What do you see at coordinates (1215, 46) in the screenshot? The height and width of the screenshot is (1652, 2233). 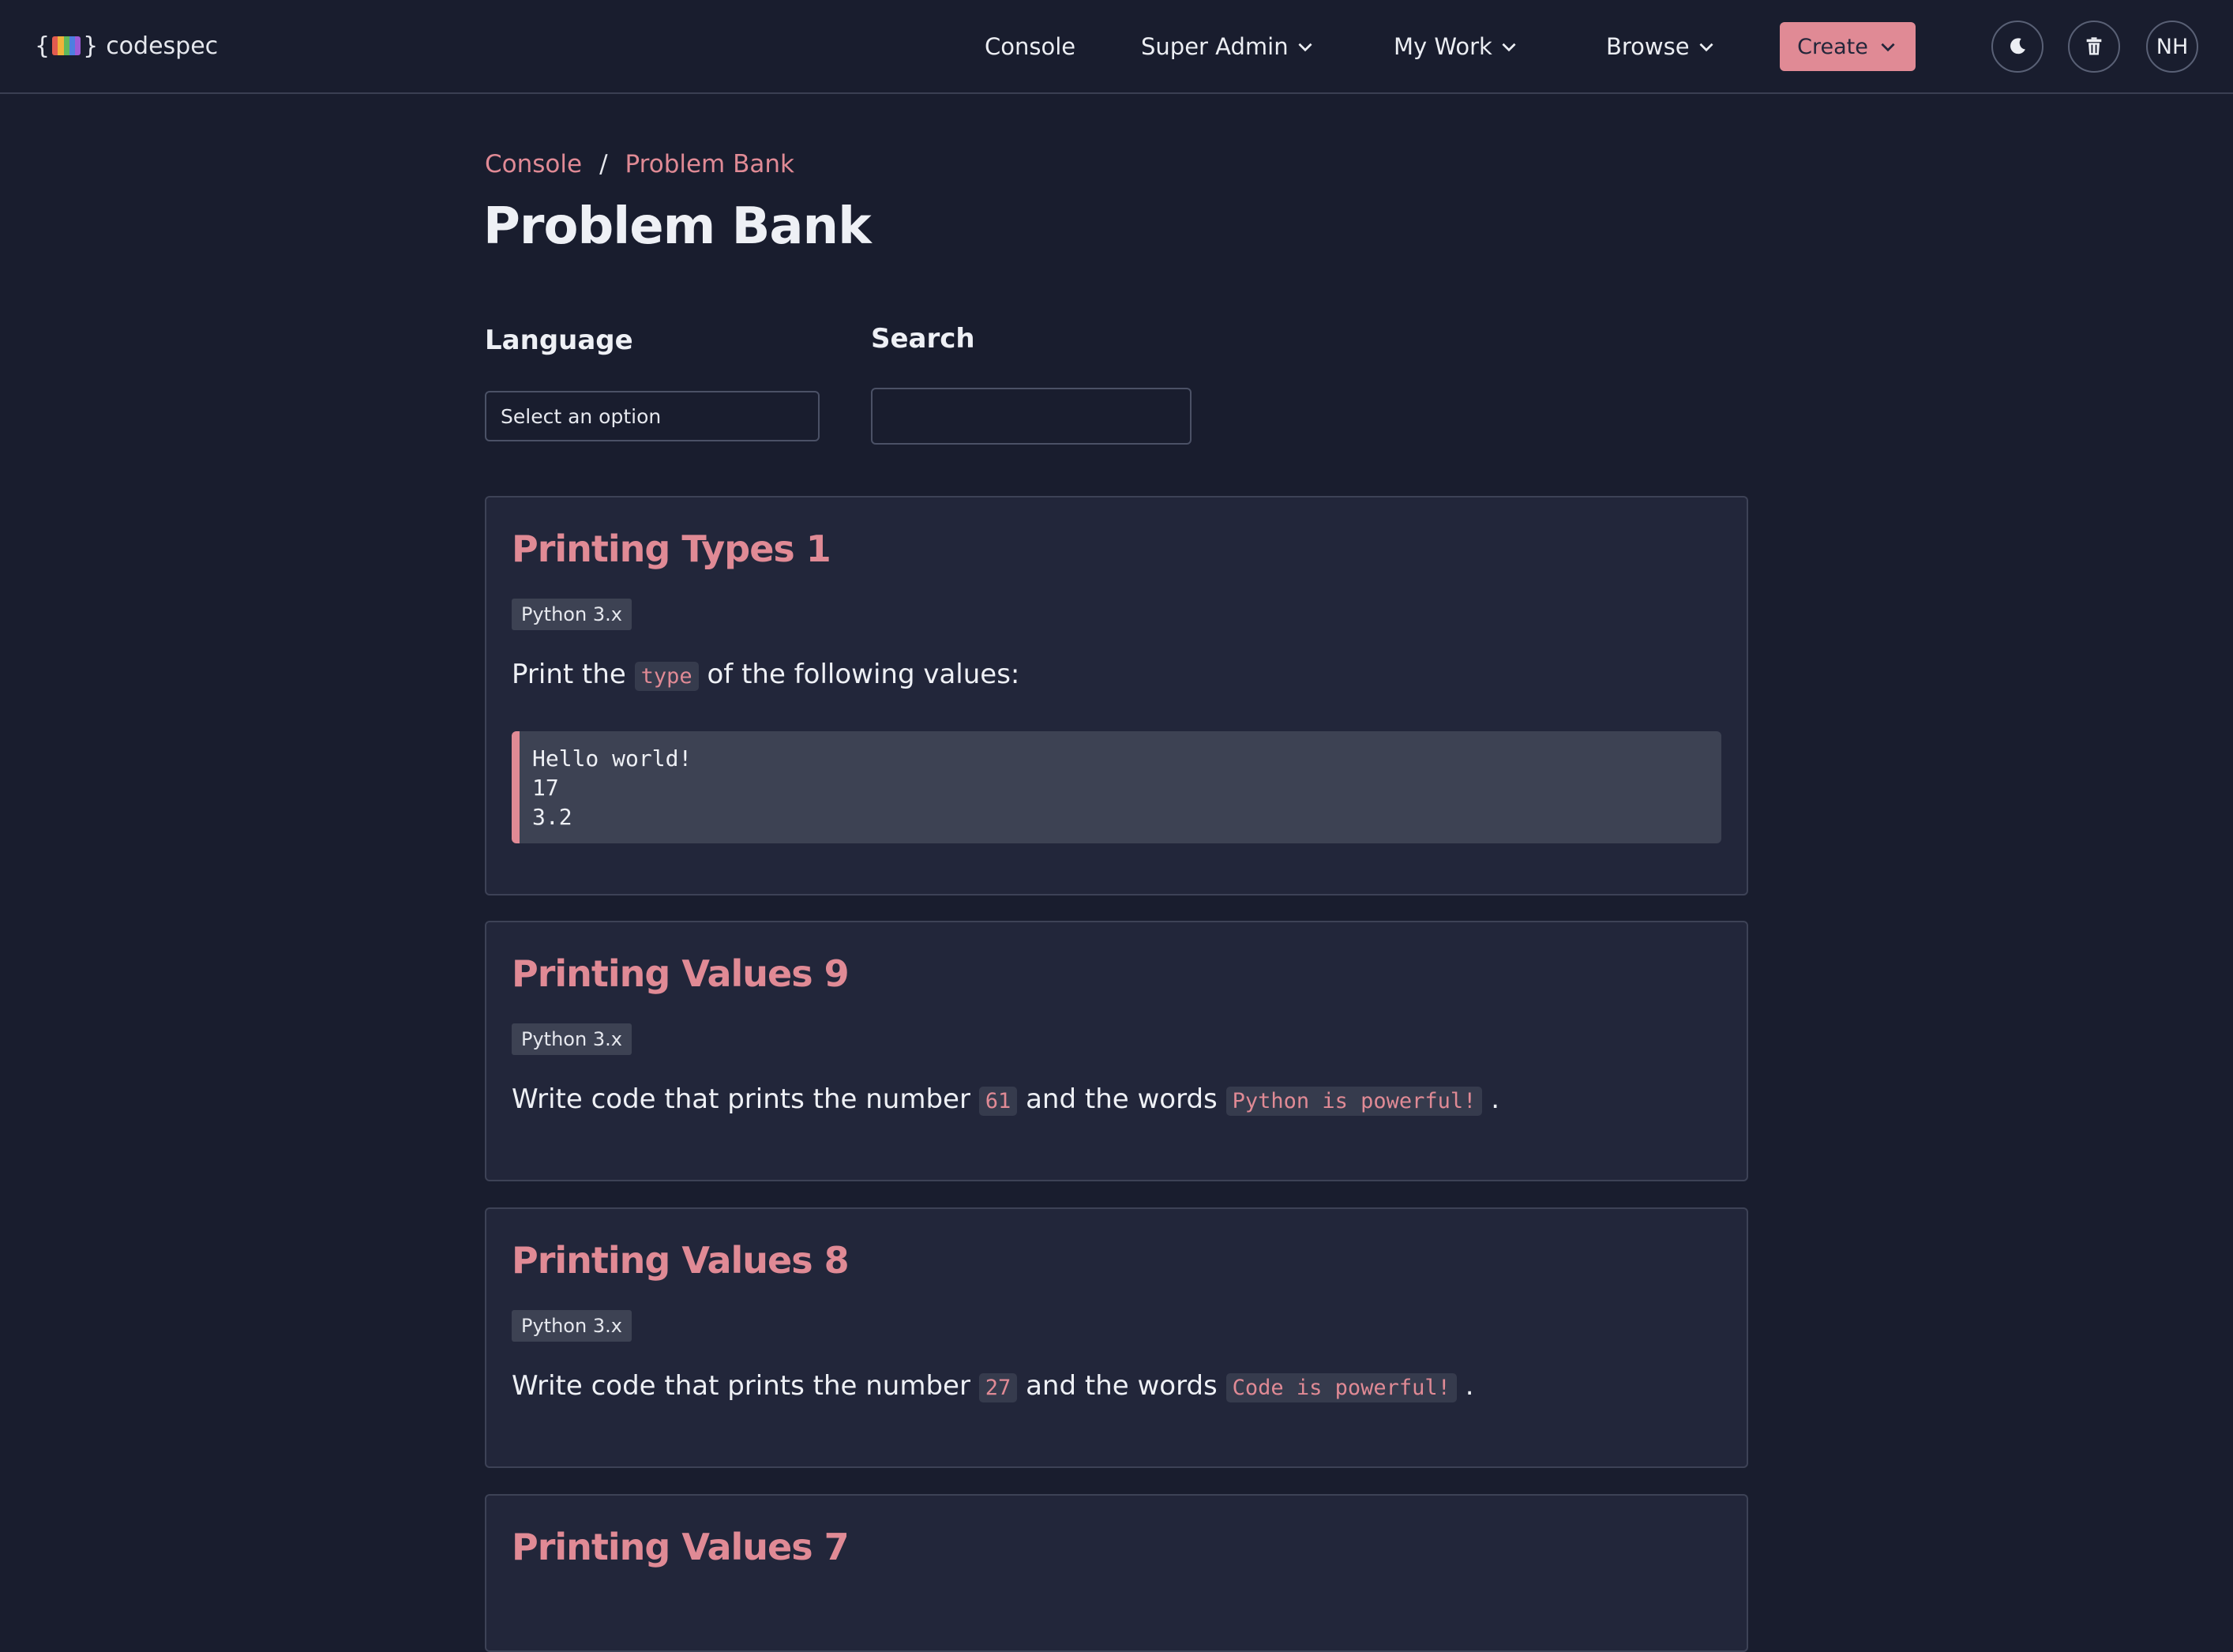 I see `nav-super-admin-label: Super Admin` at bounding box center [1215, 46].